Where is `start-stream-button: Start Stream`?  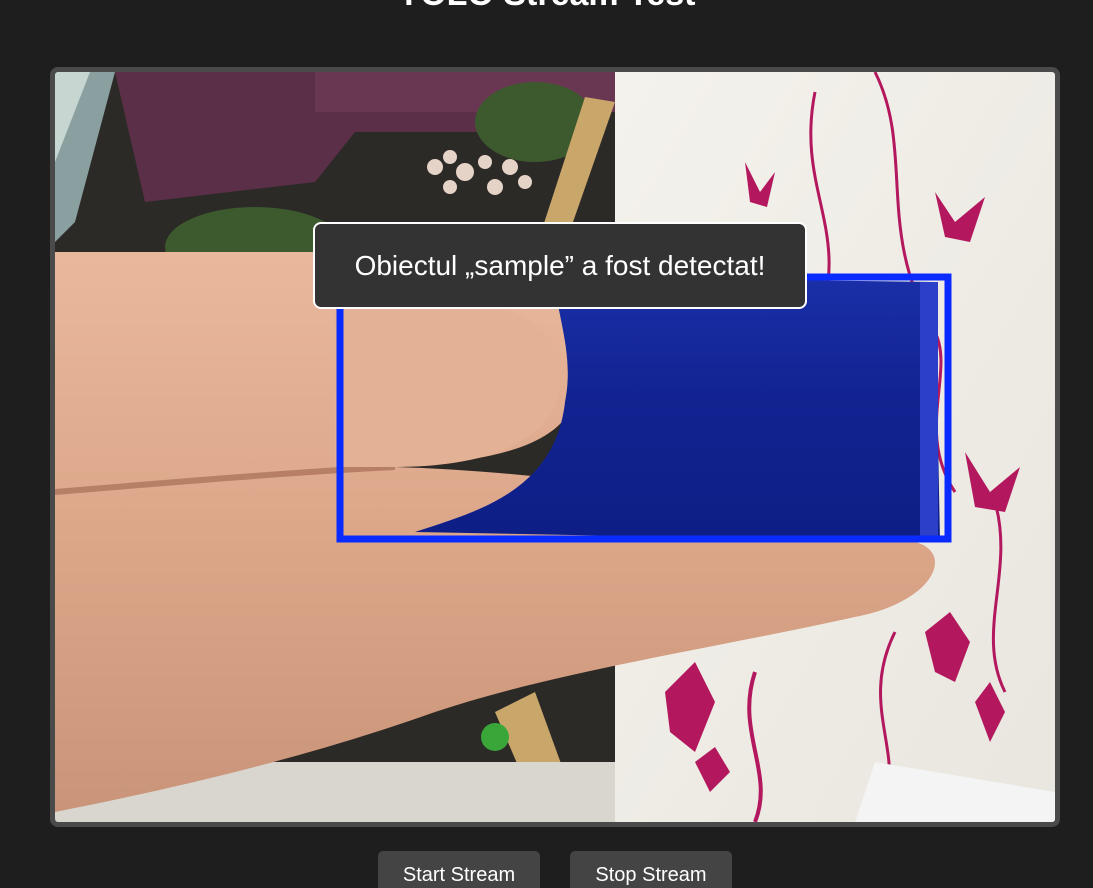 start-stream-button: Start Stream is located at coordinates (459, 869).